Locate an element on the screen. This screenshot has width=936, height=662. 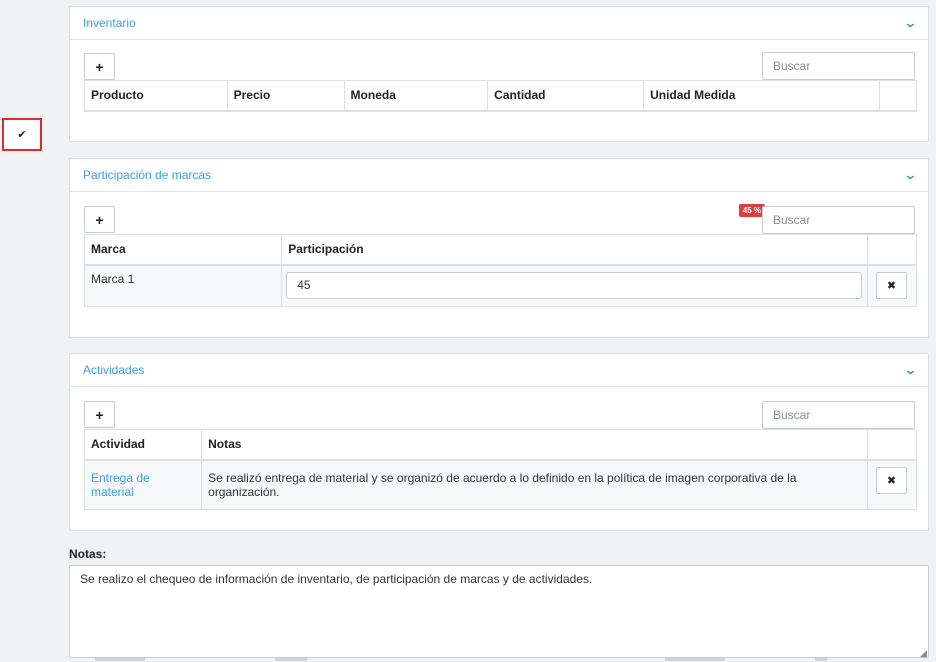
confirm-button: ✔ is located at coordinates (22, 134).